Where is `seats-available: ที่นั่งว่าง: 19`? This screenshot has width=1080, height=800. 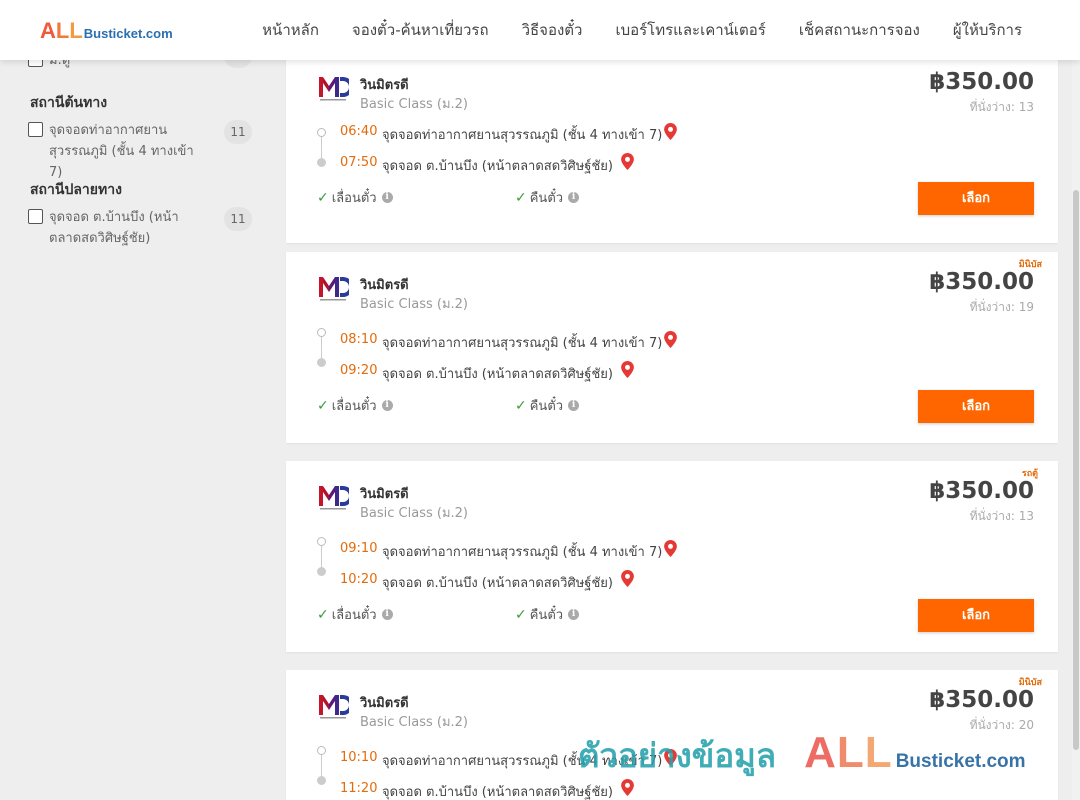 seats-available: ที่นั่งว่าง: 19 is located at coordinates (1001, 307).